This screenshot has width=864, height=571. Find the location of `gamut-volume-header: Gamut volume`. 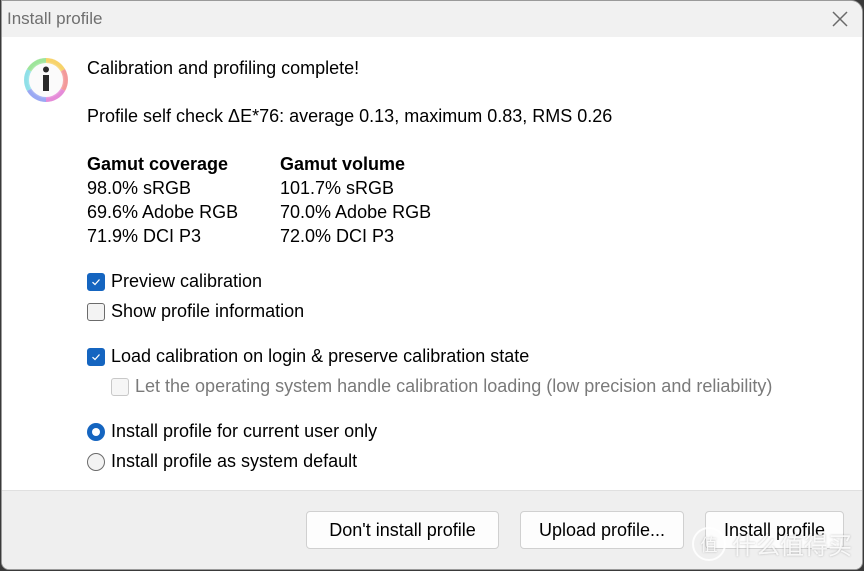

gamut-volume-header: Gamut volume is located at coordinates (343, 164).